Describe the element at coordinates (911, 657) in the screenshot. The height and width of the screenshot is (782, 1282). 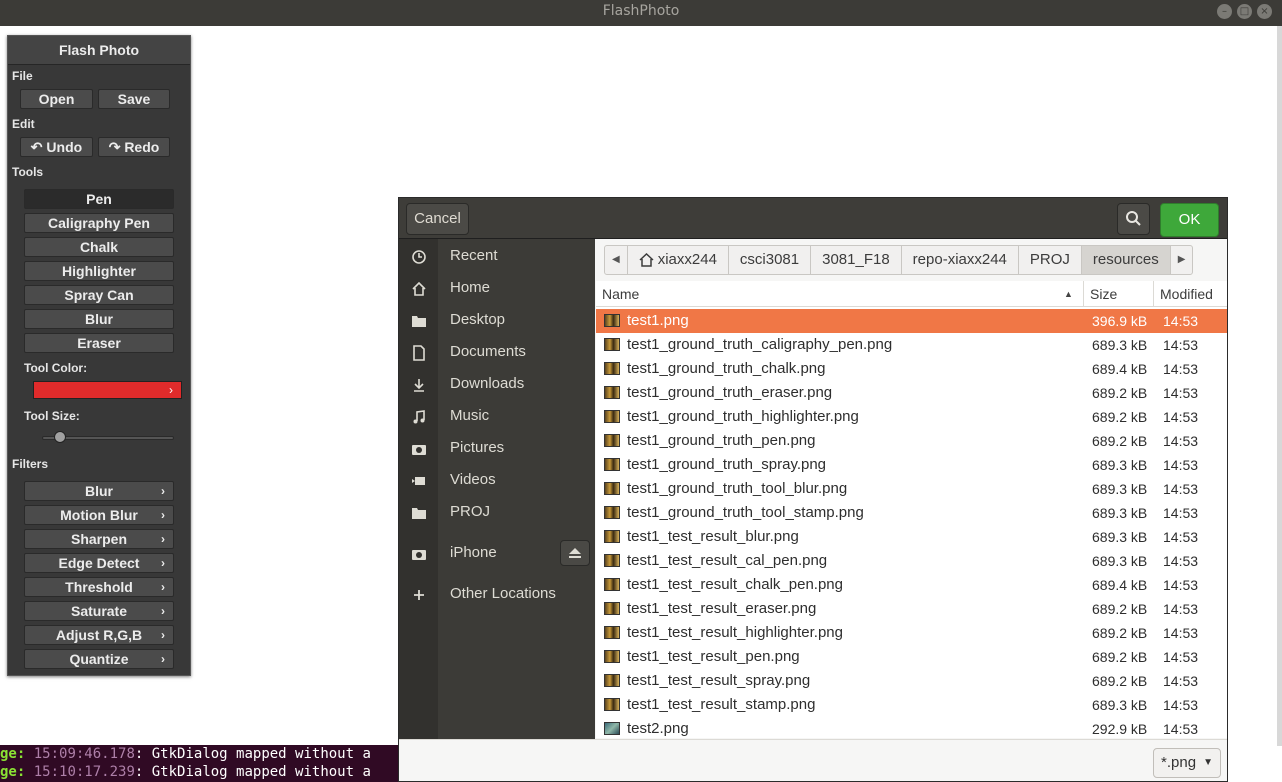
I see `file-row: test1_test_result_pen.png 689.2 kB 14:53` at that location.